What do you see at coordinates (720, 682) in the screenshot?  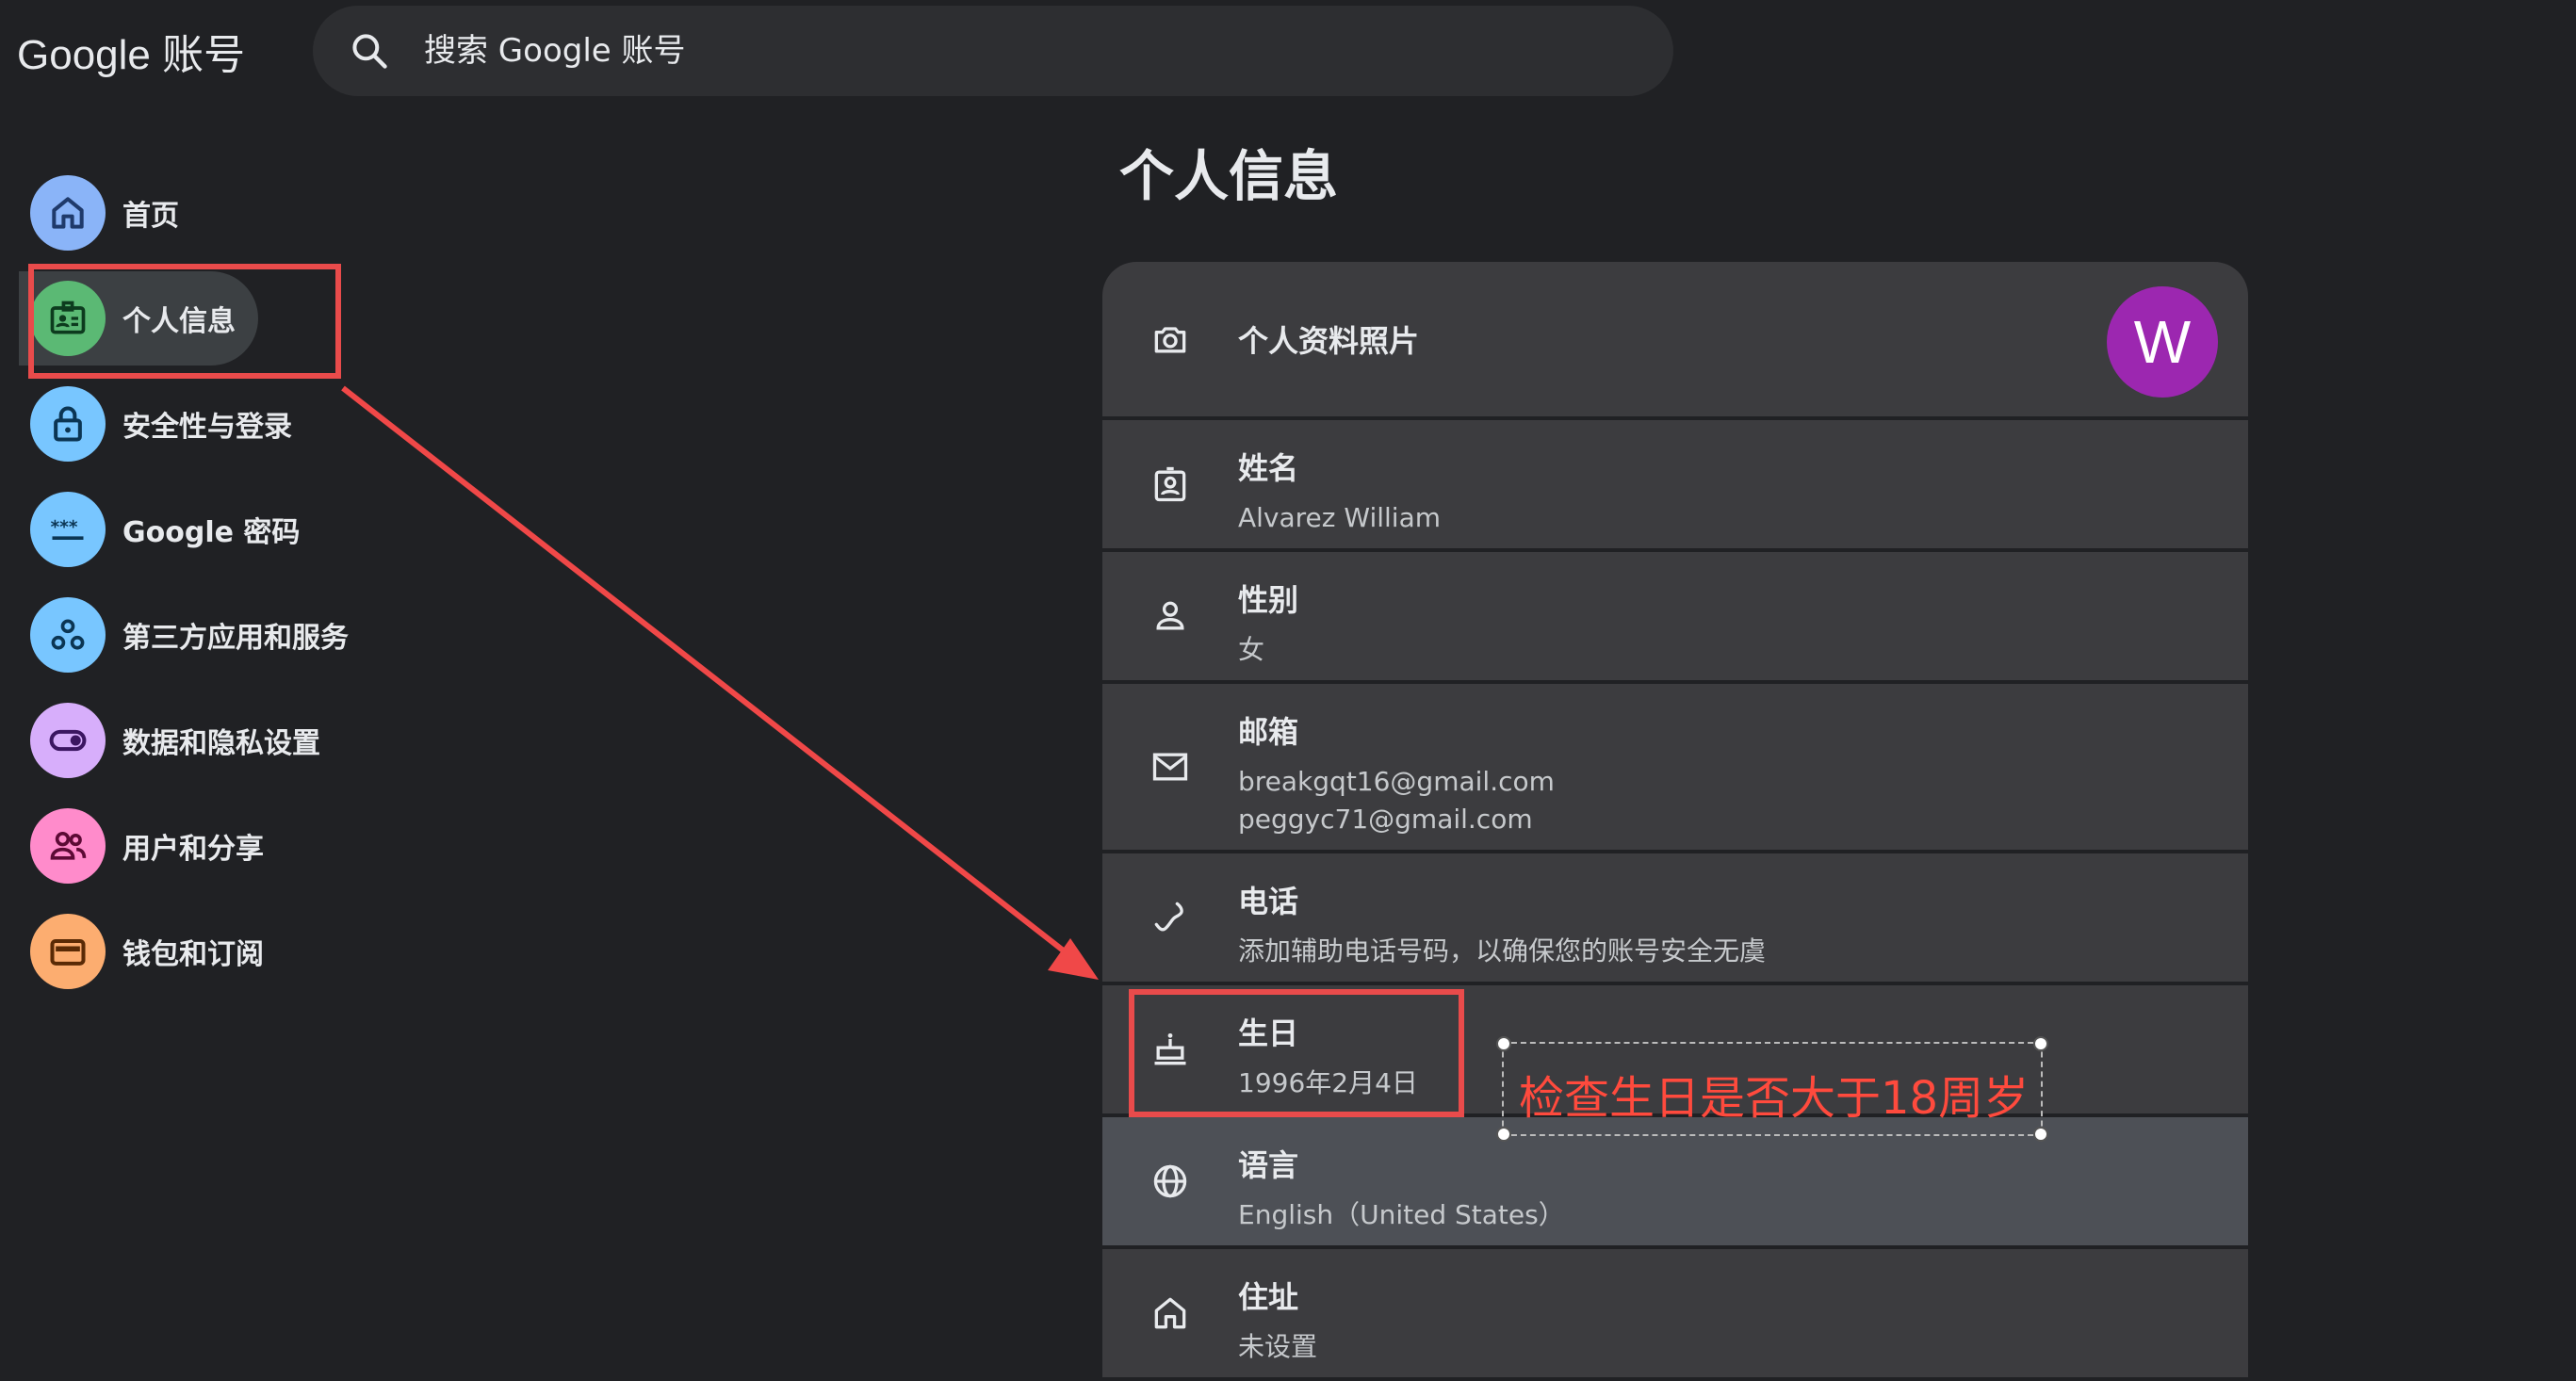 I see `annotation-arrow` at bounding box center [720, 682].